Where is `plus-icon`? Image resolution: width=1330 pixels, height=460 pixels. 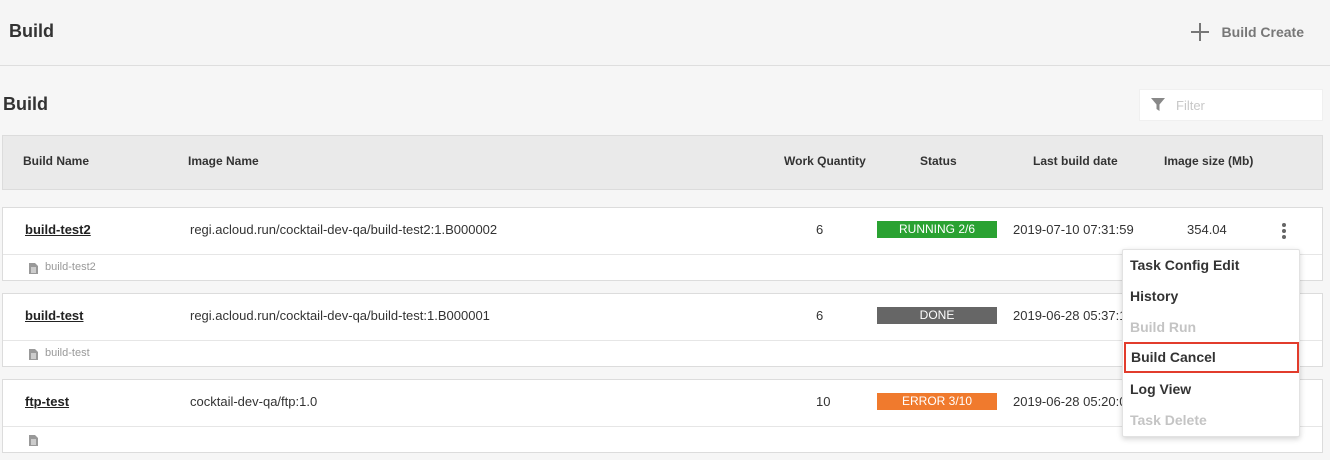 plus-icon is located at coordinates (1200, 32).